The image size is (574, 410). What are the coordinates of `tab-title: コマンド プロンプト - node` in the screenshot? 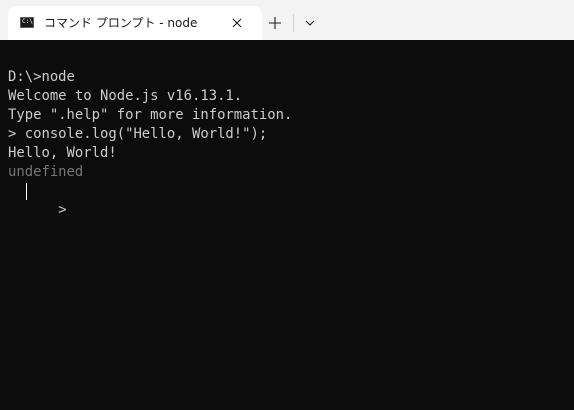 It's located at (121, 23).